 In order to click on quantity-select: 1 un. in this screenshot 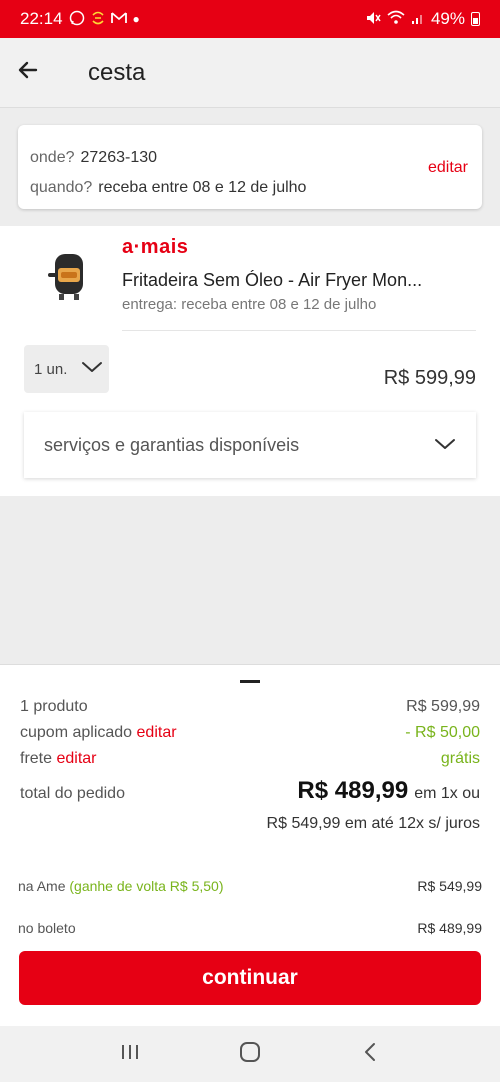, I will do `click(66, 369)`.